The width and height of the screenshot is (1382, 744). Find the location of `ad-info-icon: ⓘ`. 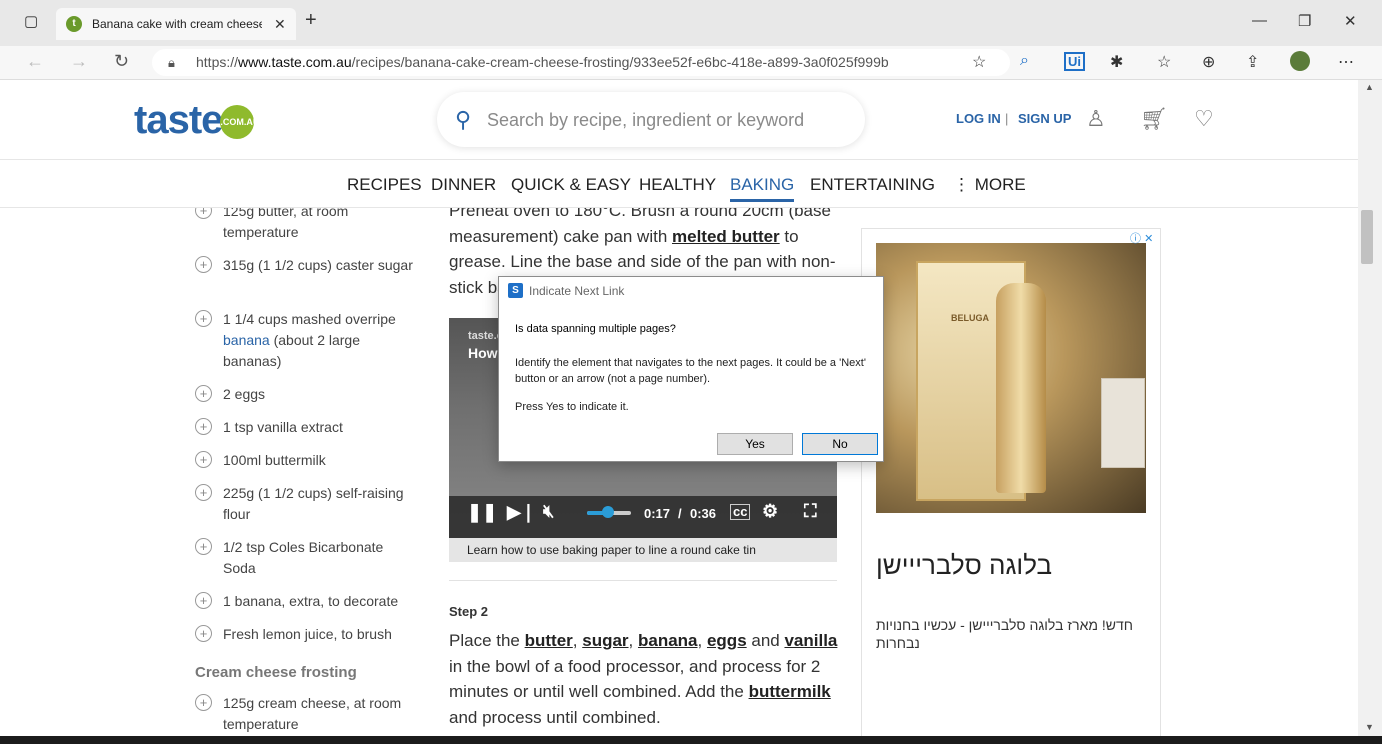

ad-info-icon: ⓘ is located at coordinates (1135, 239).